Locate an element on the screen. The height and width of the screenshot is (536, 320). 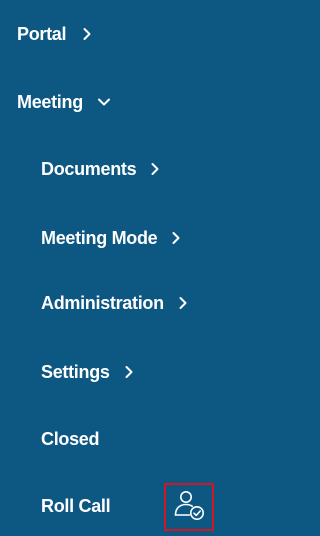
nav-item-administration: Administration is located at coordinates (115, 303).